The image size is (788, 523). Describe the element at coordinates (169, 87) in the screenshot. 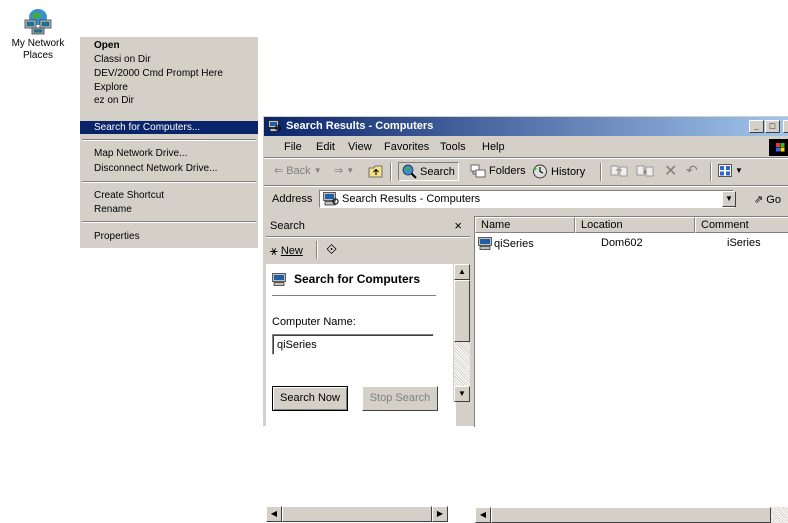

I see `menu-item-explore: Explore` at that location.